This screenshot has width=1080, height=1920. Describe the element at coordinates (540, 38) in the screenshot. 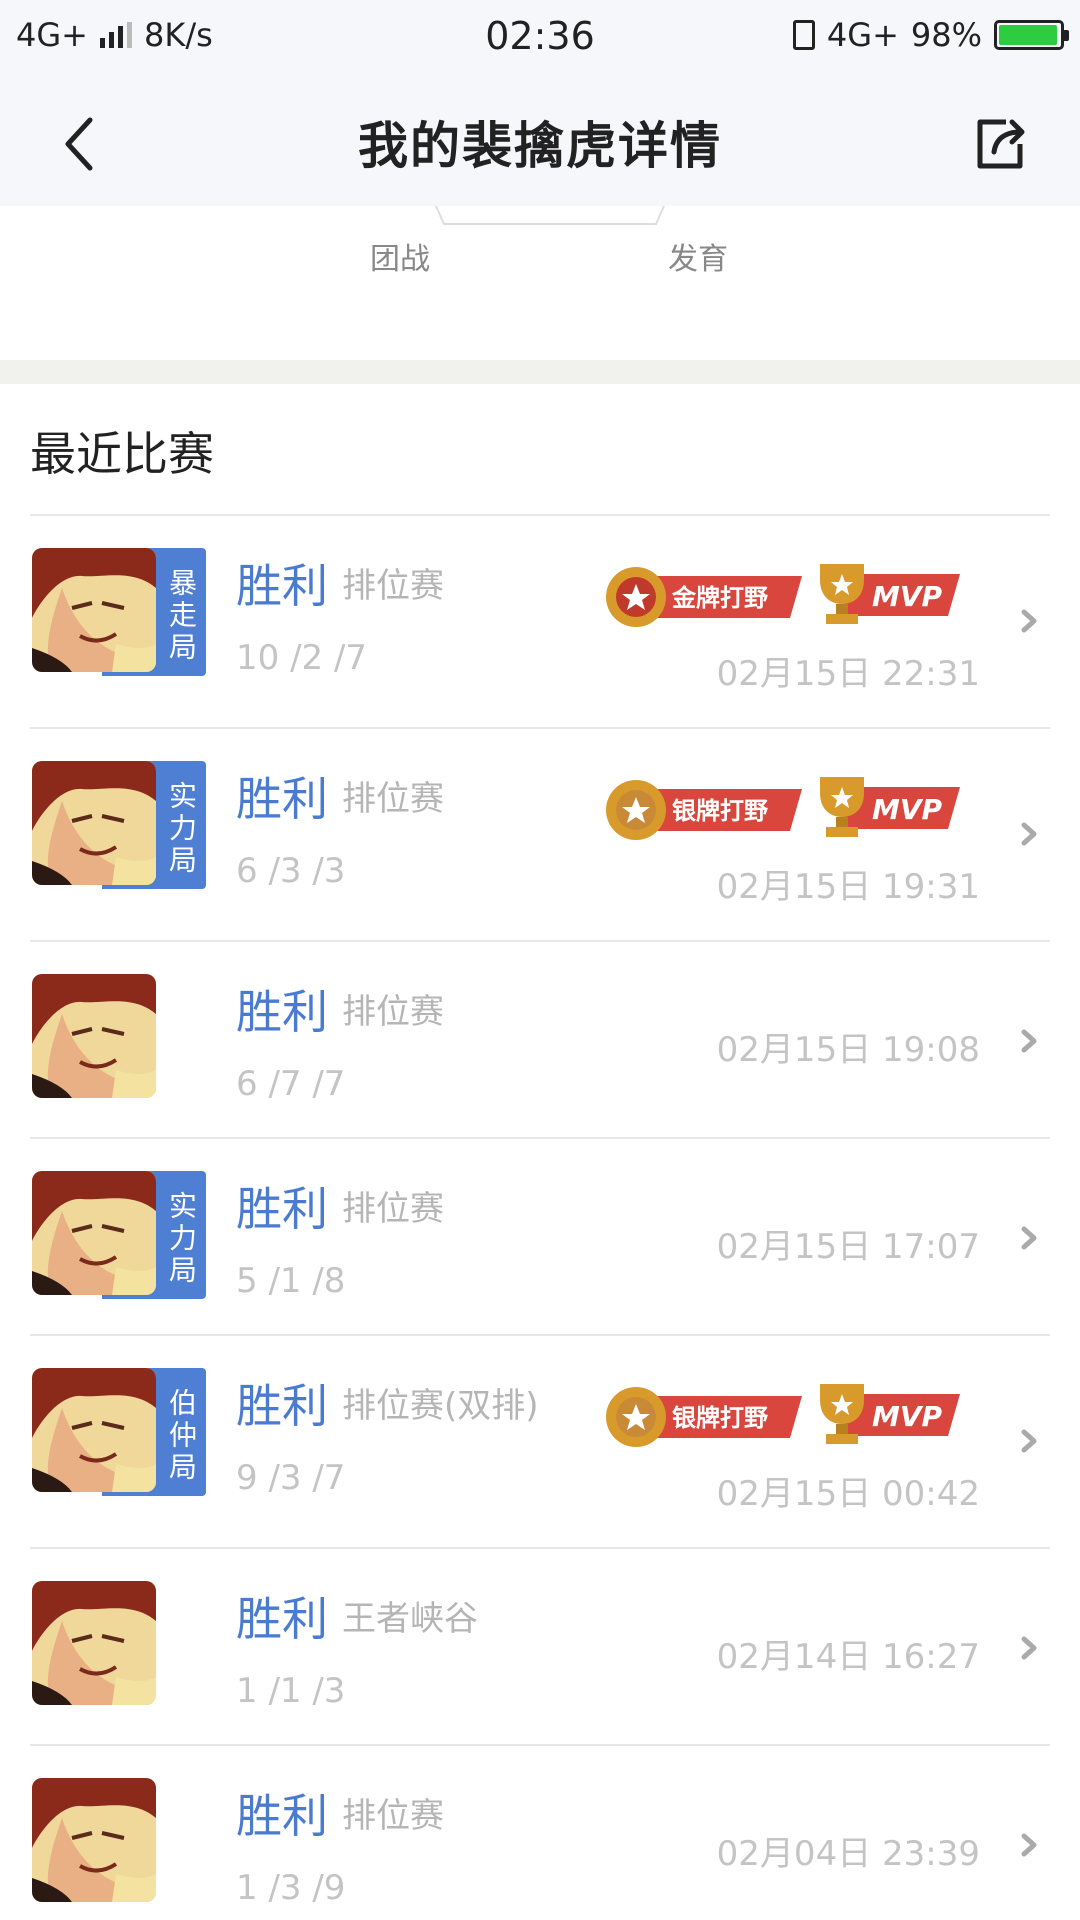

I see `status-bar: 4G+ 8K/s 02:36 4G+ 98%` at that location.